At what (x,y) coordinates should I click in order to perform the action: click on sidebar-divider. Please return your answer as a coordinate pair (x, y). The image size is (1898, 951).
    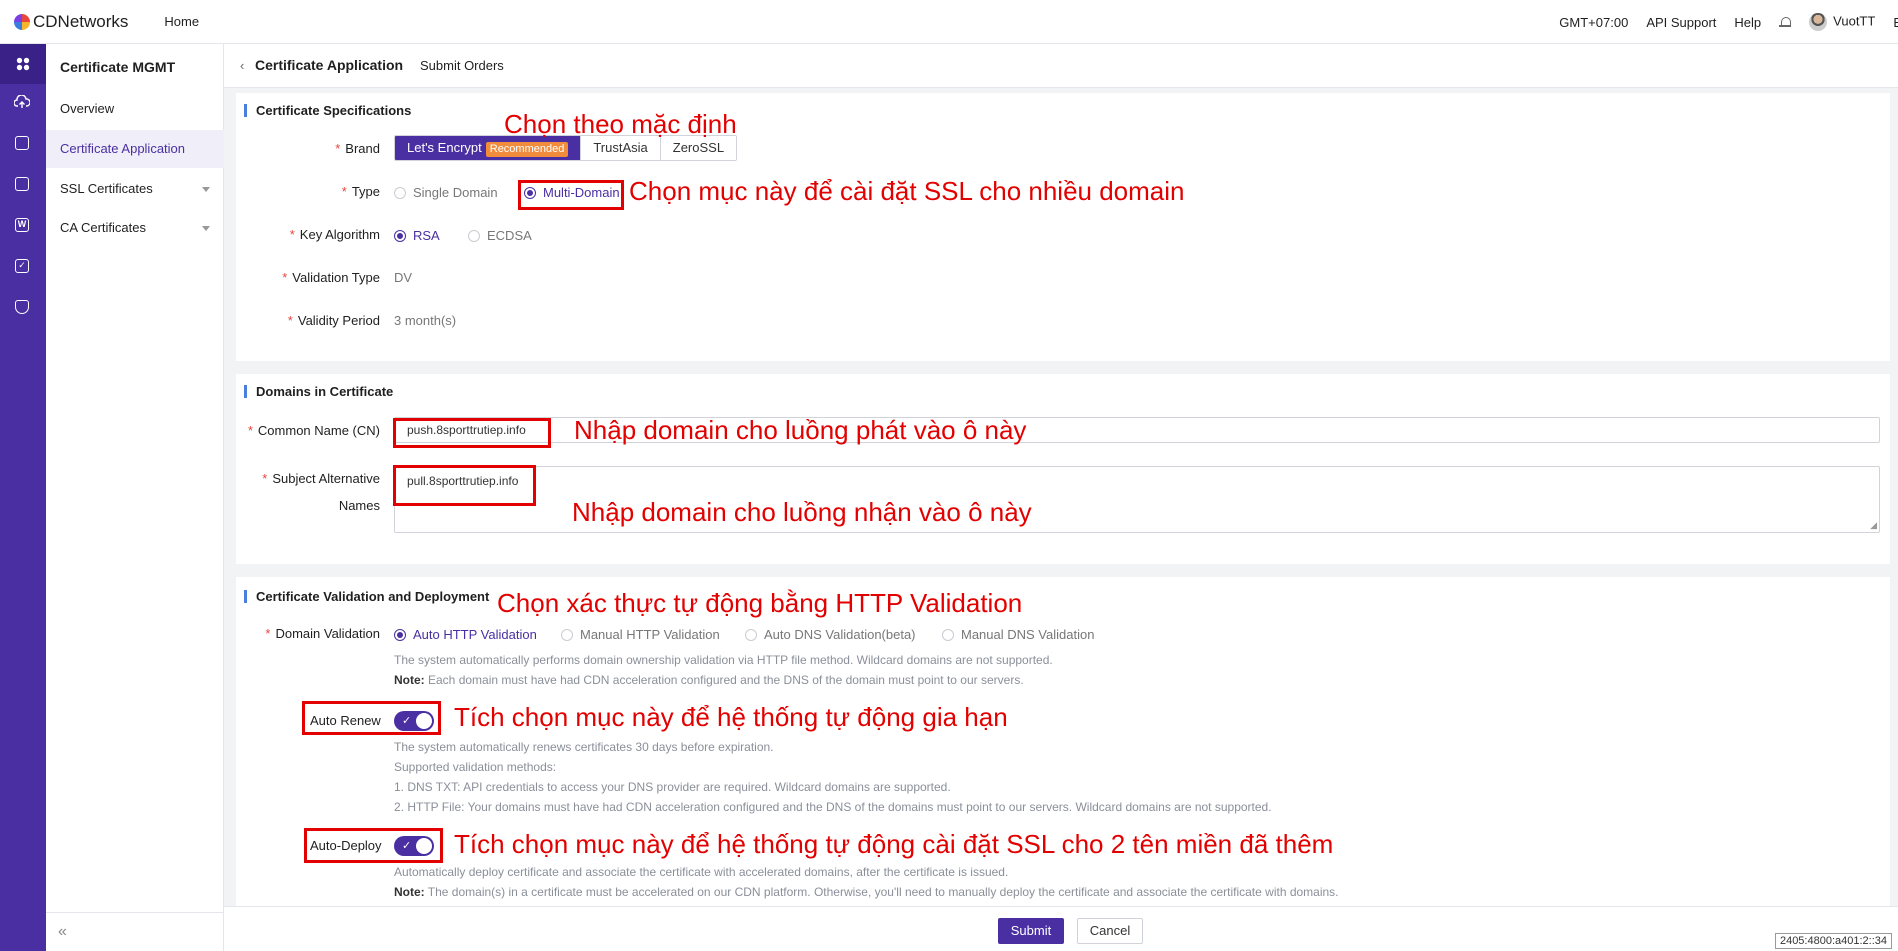
    Looking at the image, I should click on (135, 912).